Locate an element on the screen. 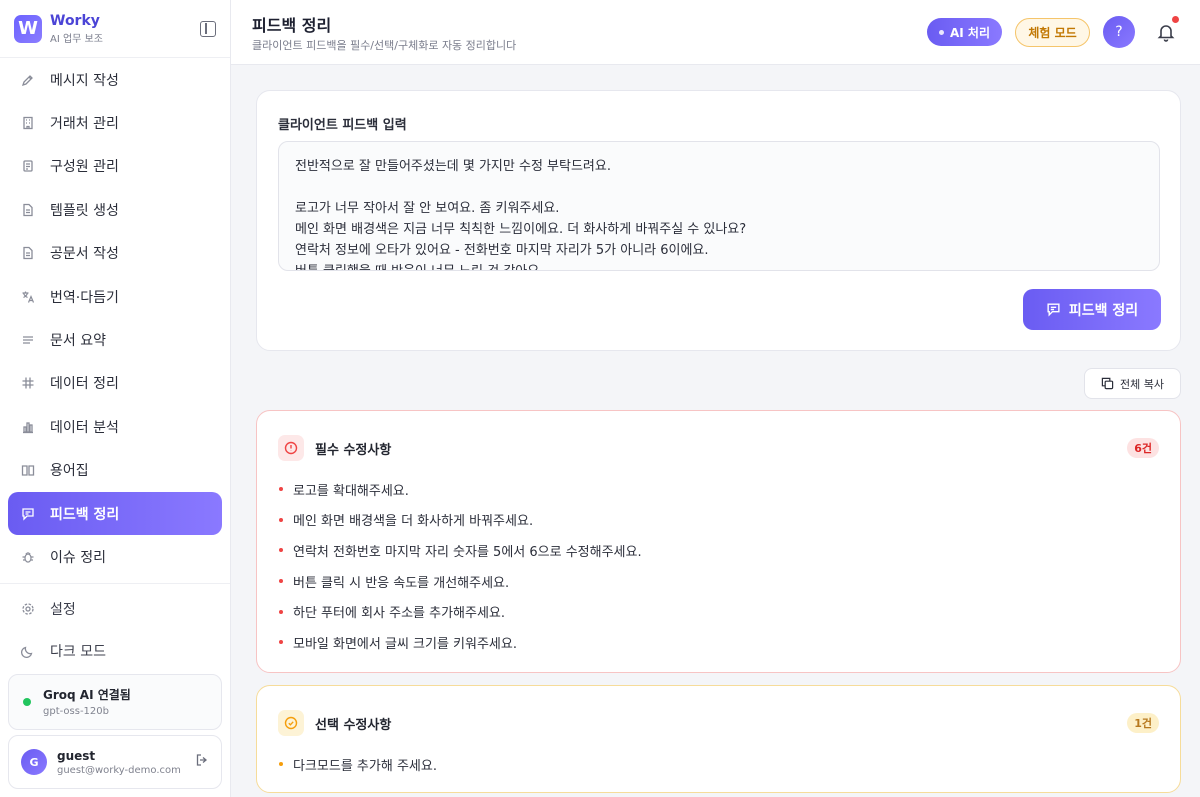 This screenshot has height=797, width=1200. required-changes-title: 필수 수정사항 is located at coordinates (353, 450).